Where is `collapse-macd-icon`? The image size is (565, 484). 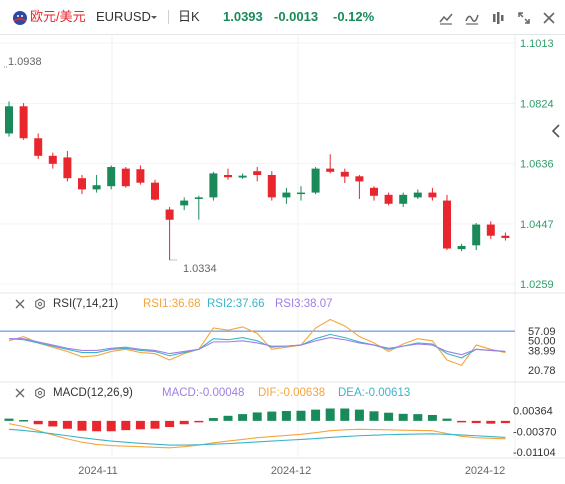
collapse-macd-icon is located at coordinates (20, 393).